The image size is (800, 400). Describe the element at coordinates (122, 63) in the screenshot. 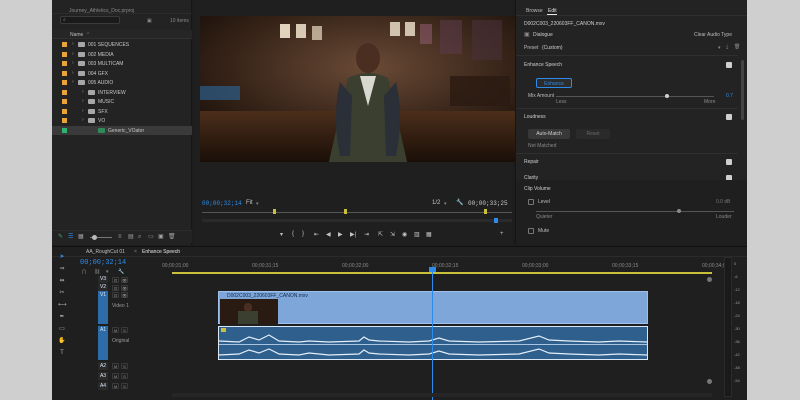

I see `project-item-row: › 003 MULTICAM` at that location.